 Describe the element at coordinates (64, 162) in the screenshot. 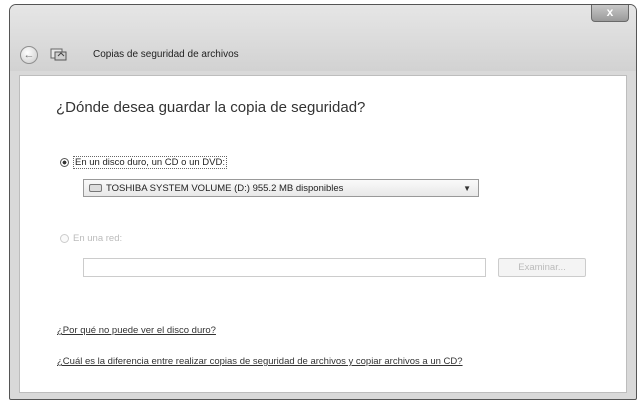

I see `radio-disk-option` at that location.